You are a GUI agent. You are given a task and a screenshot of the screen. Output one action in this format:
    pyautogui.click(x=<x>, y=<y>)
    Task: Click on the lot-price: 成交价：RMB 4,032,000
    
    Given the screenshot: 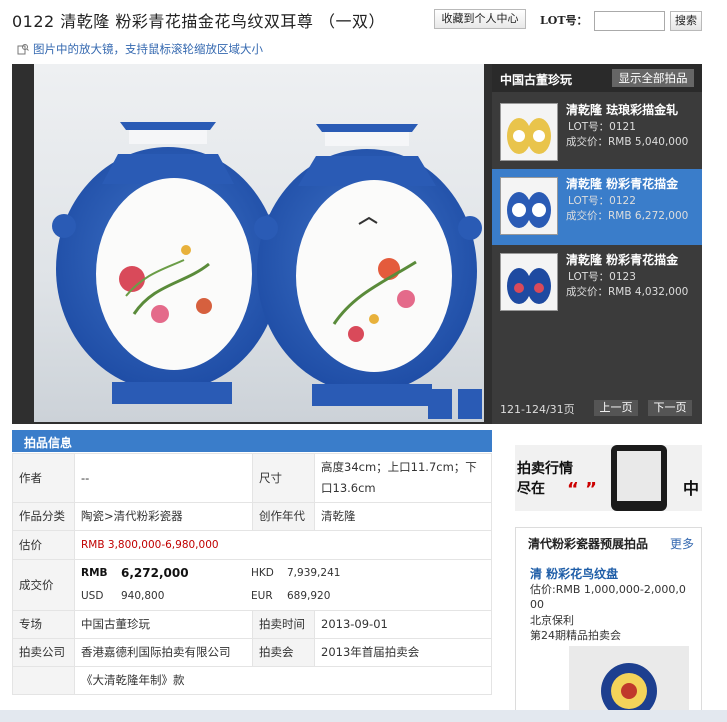 What is the action you would take?
    pyautogui.click(x=627, y=292)
    